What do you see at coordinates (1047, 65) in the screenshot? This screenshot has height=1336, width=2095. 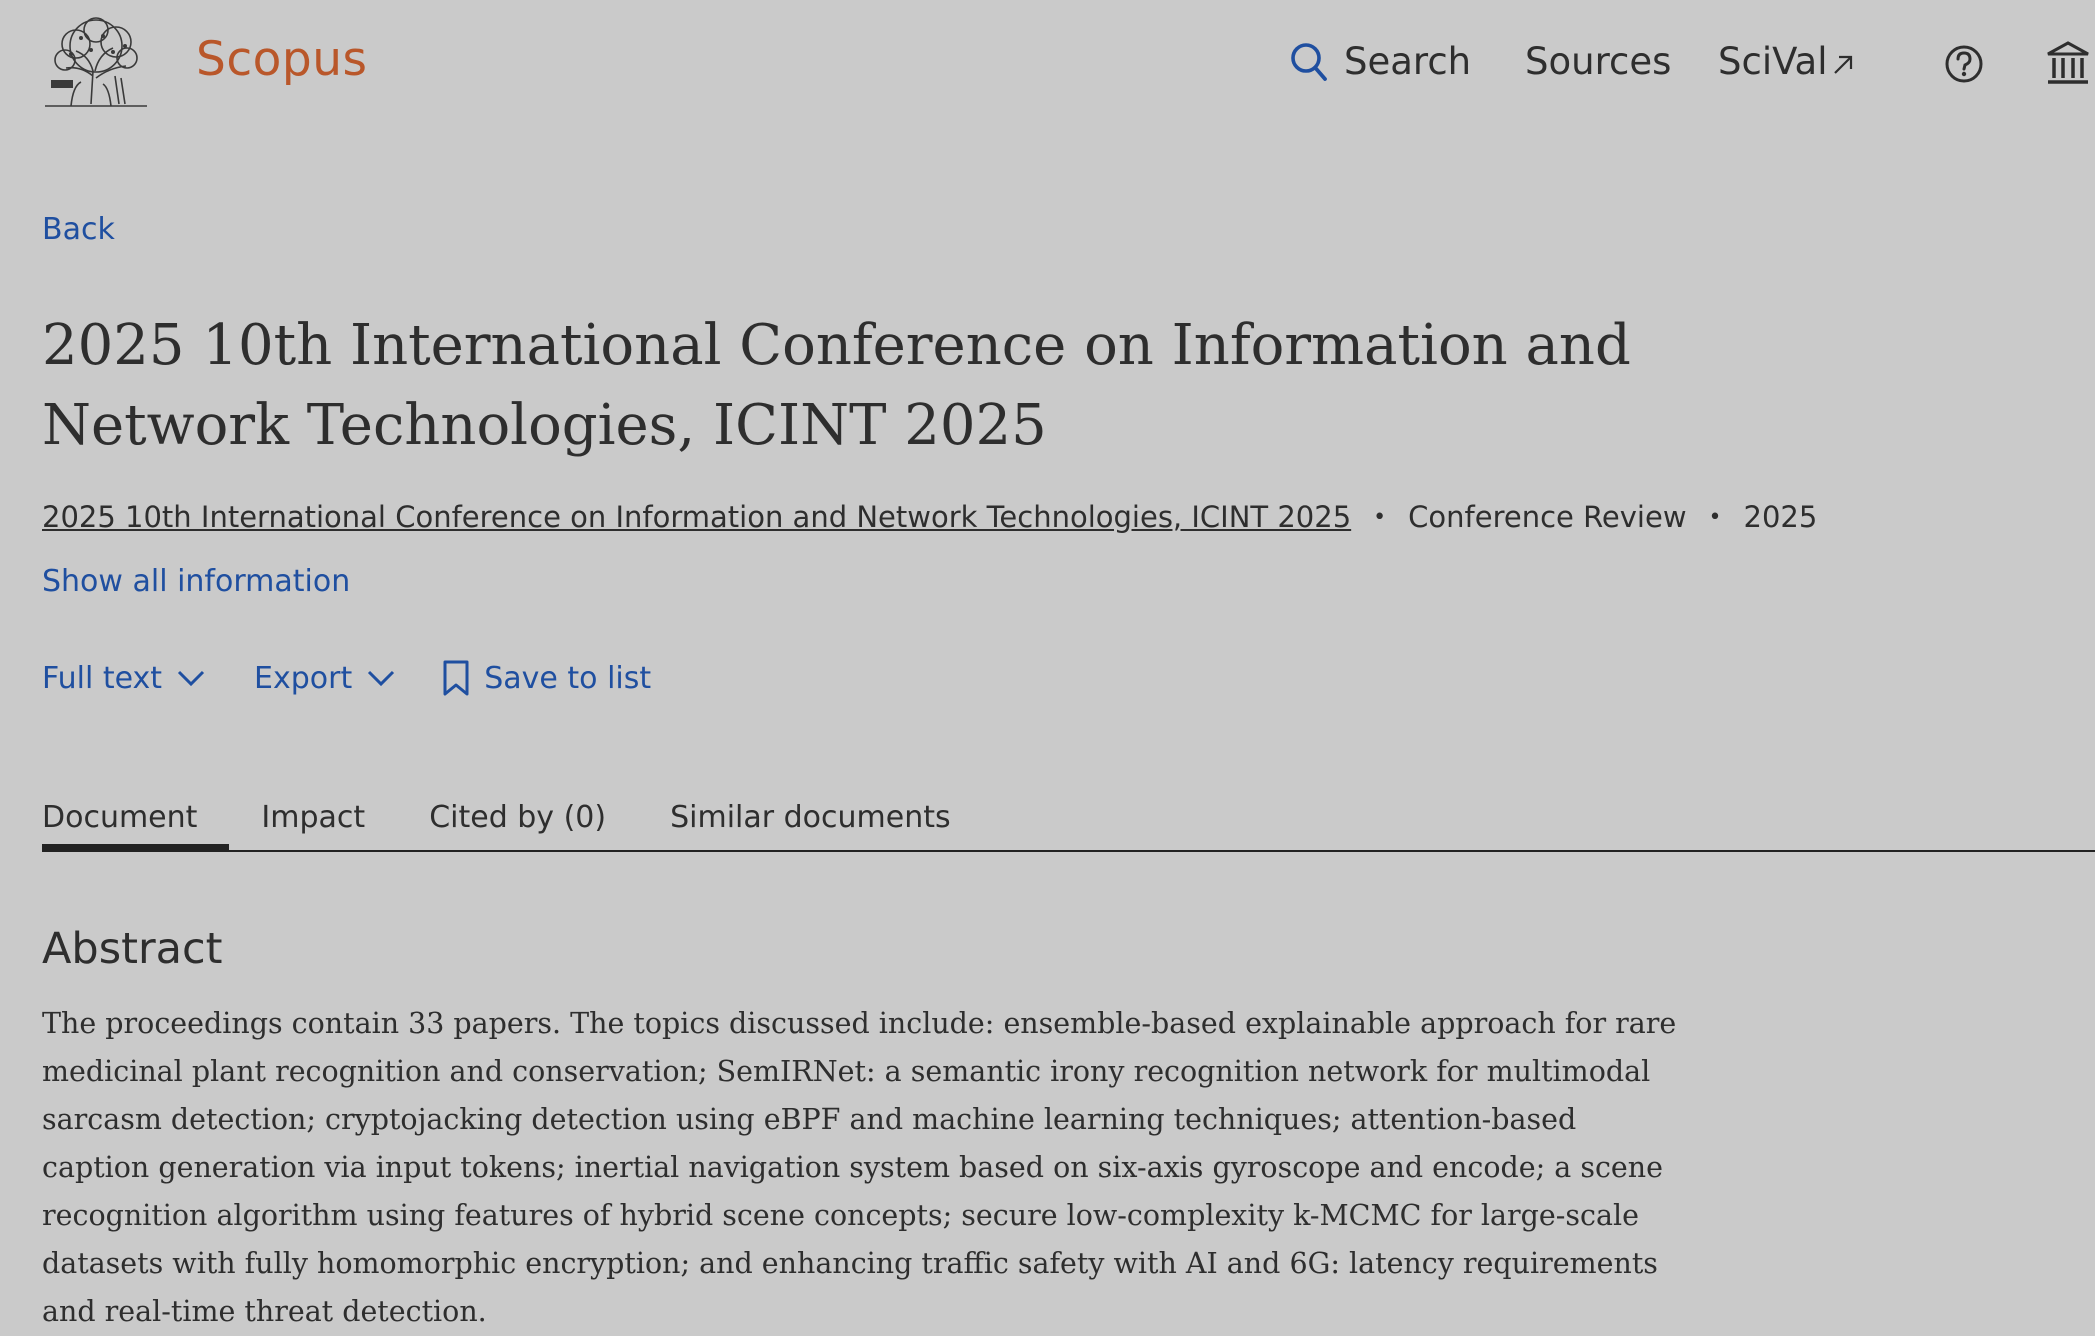 I see `top-header: Scopus Search Sources SciVal` at bounding box center [1047, 65].